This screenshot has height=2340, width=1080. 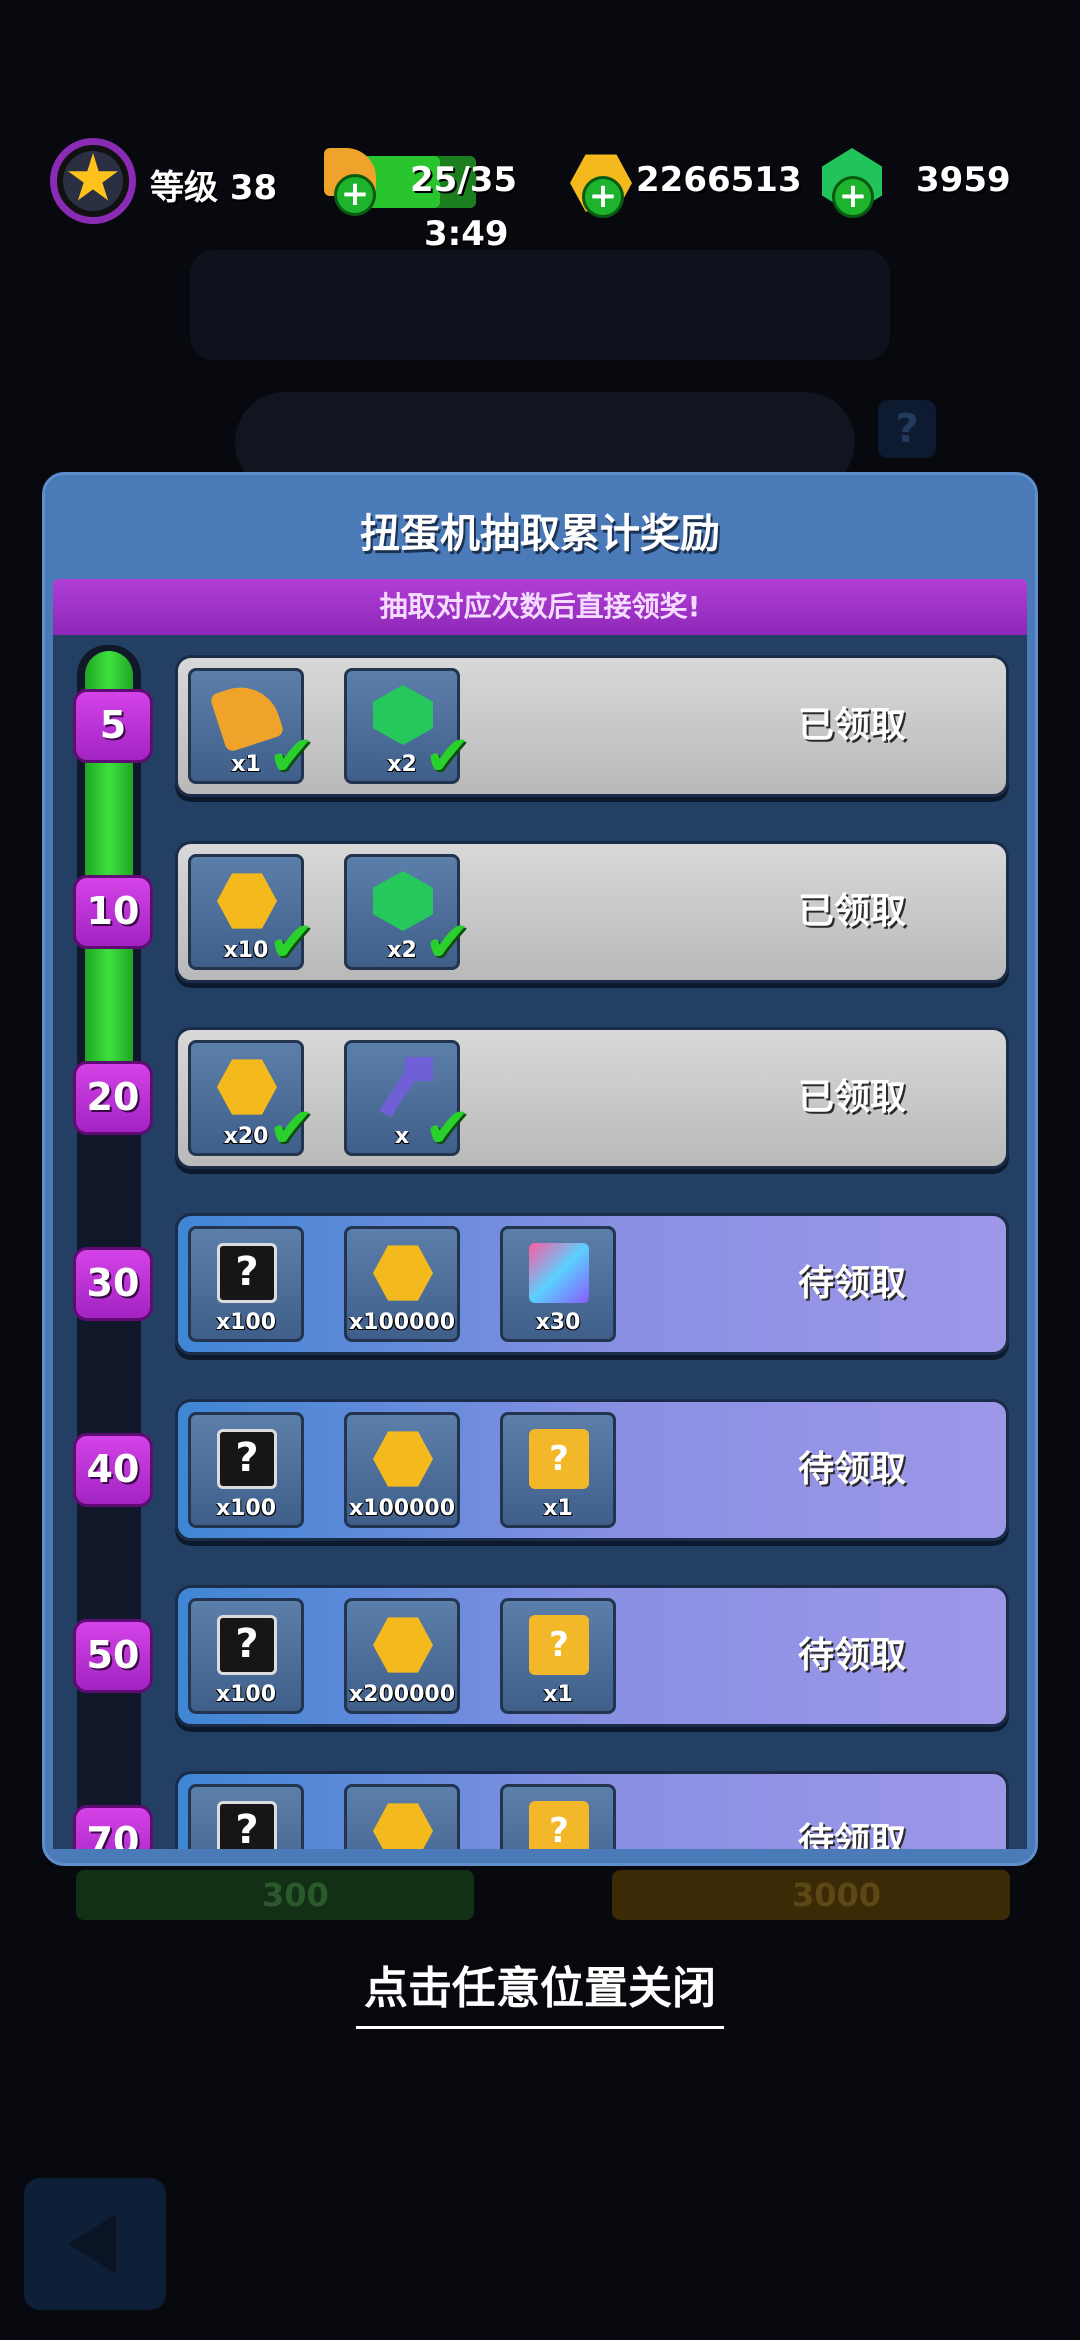 I want to click on star-icon, so click(x=93, y=177).